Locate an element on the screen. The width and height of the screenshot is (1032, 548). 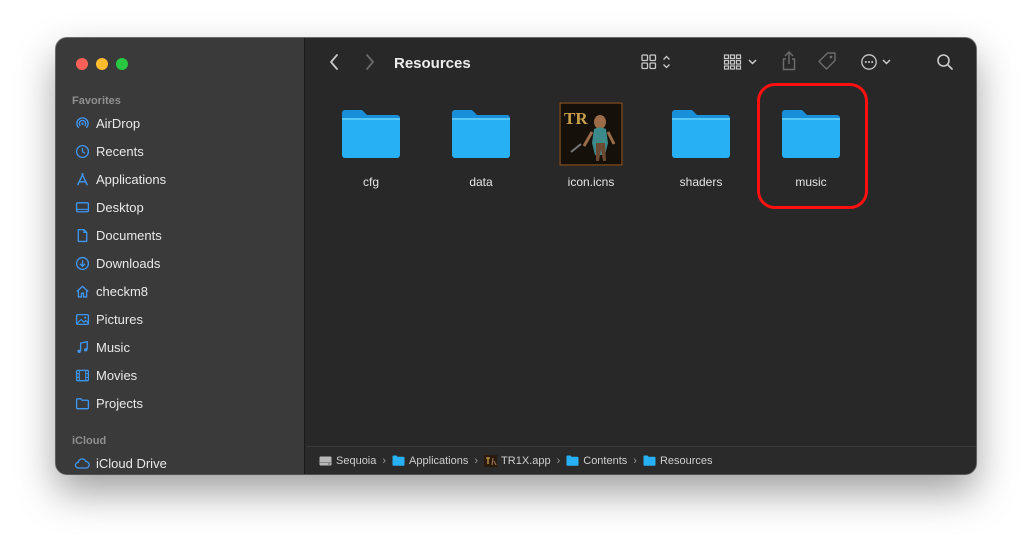
document-icon is located at coordinates (82, 235).